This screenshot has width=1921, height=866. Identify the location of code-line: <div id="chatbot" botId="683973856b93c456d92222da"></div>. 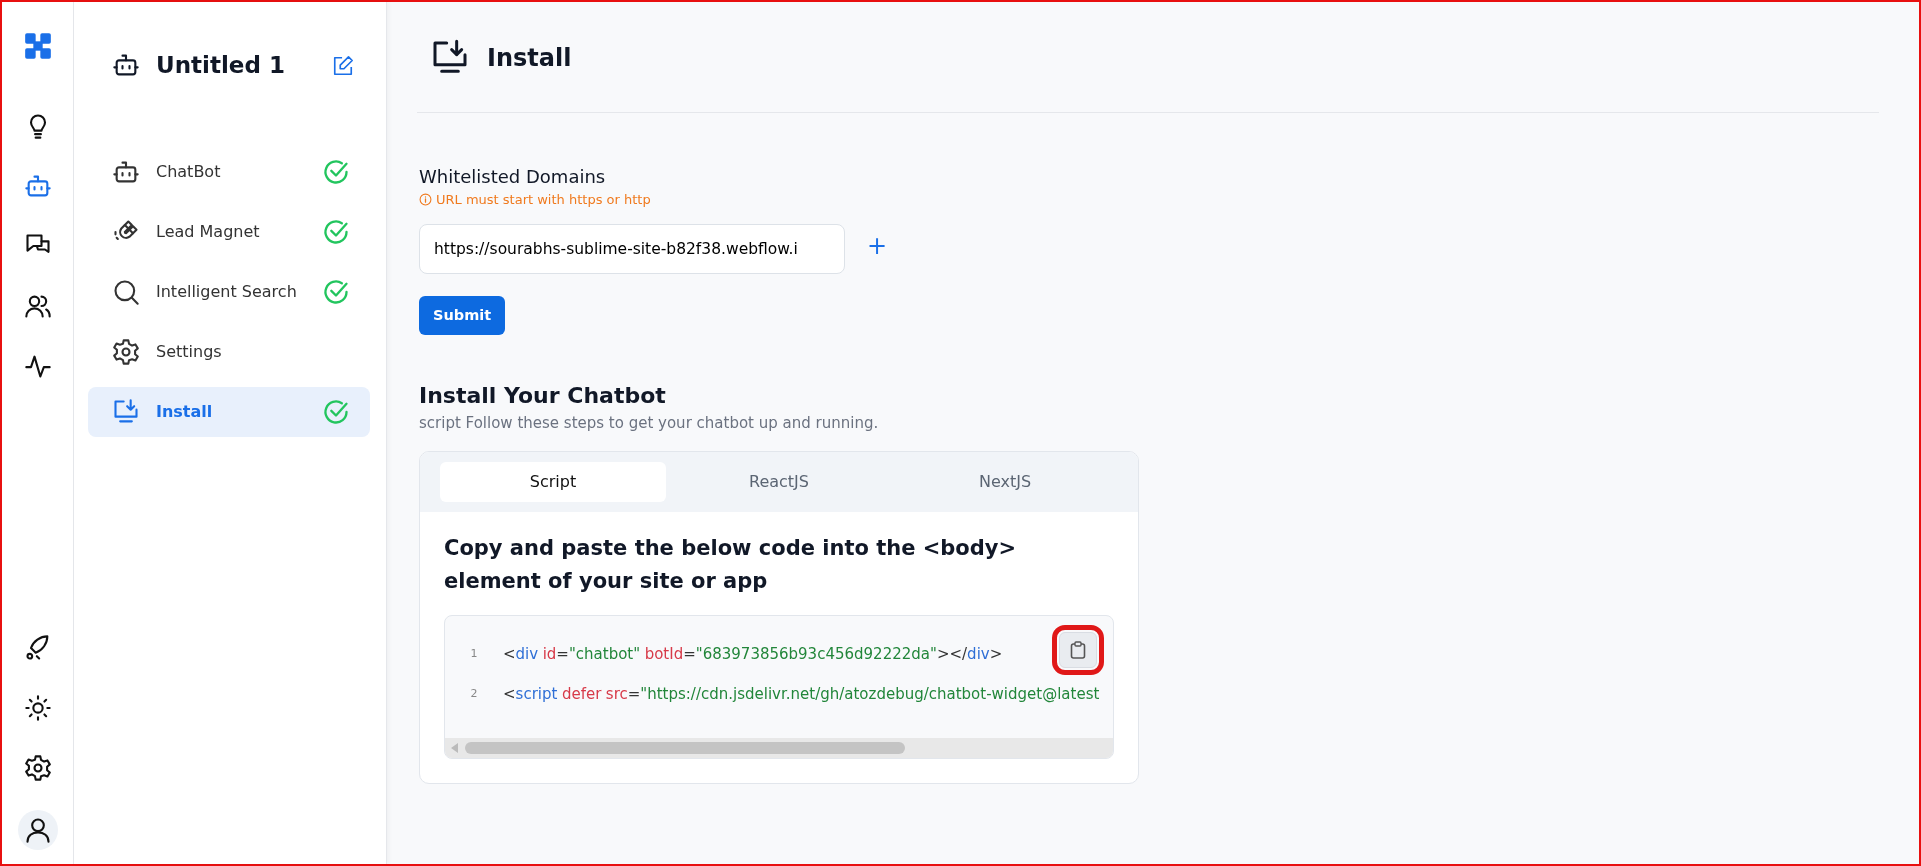
(753, 654).